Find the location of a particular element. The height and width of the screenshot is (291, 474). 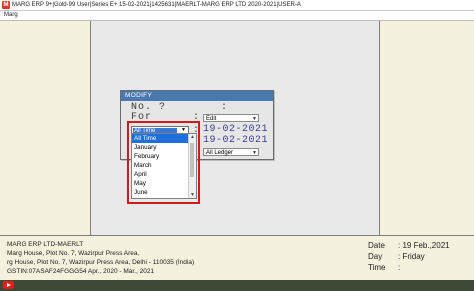

colon: : is located at coordinates (224, 107).